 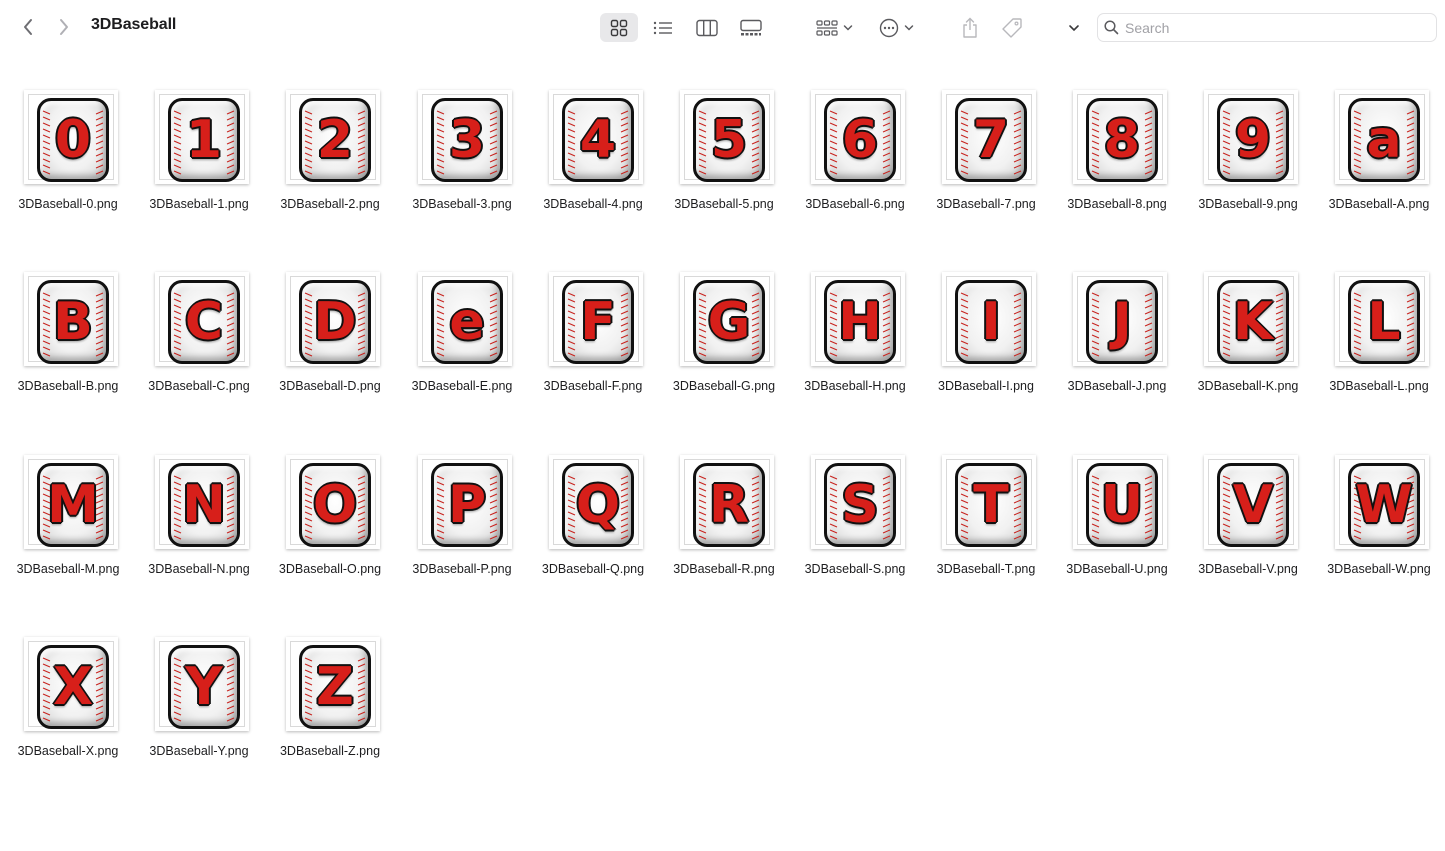 What do you see at coordinates (462, 386) in the screenshot?
I see `file-name-label: 3DBaseball-E.png` at bounding box center [462, 386].